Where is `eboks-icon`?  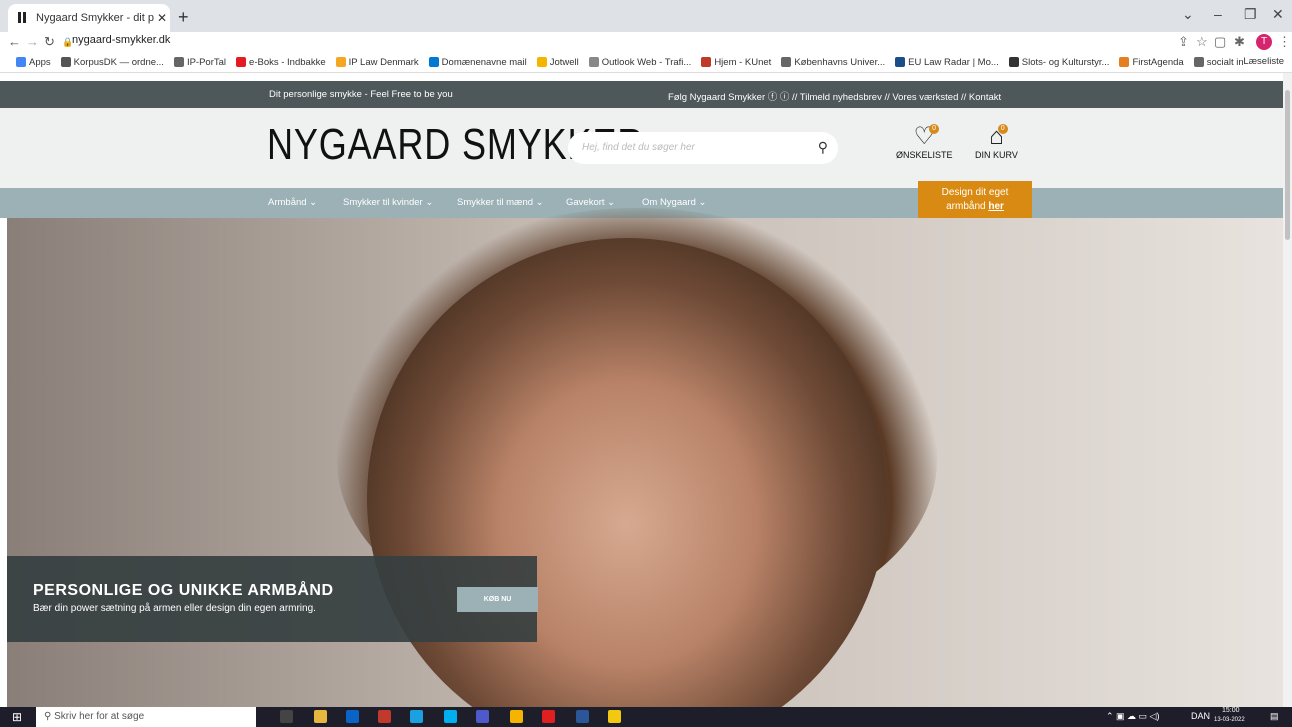 eboks-icon is located at coordinates (384, 716).